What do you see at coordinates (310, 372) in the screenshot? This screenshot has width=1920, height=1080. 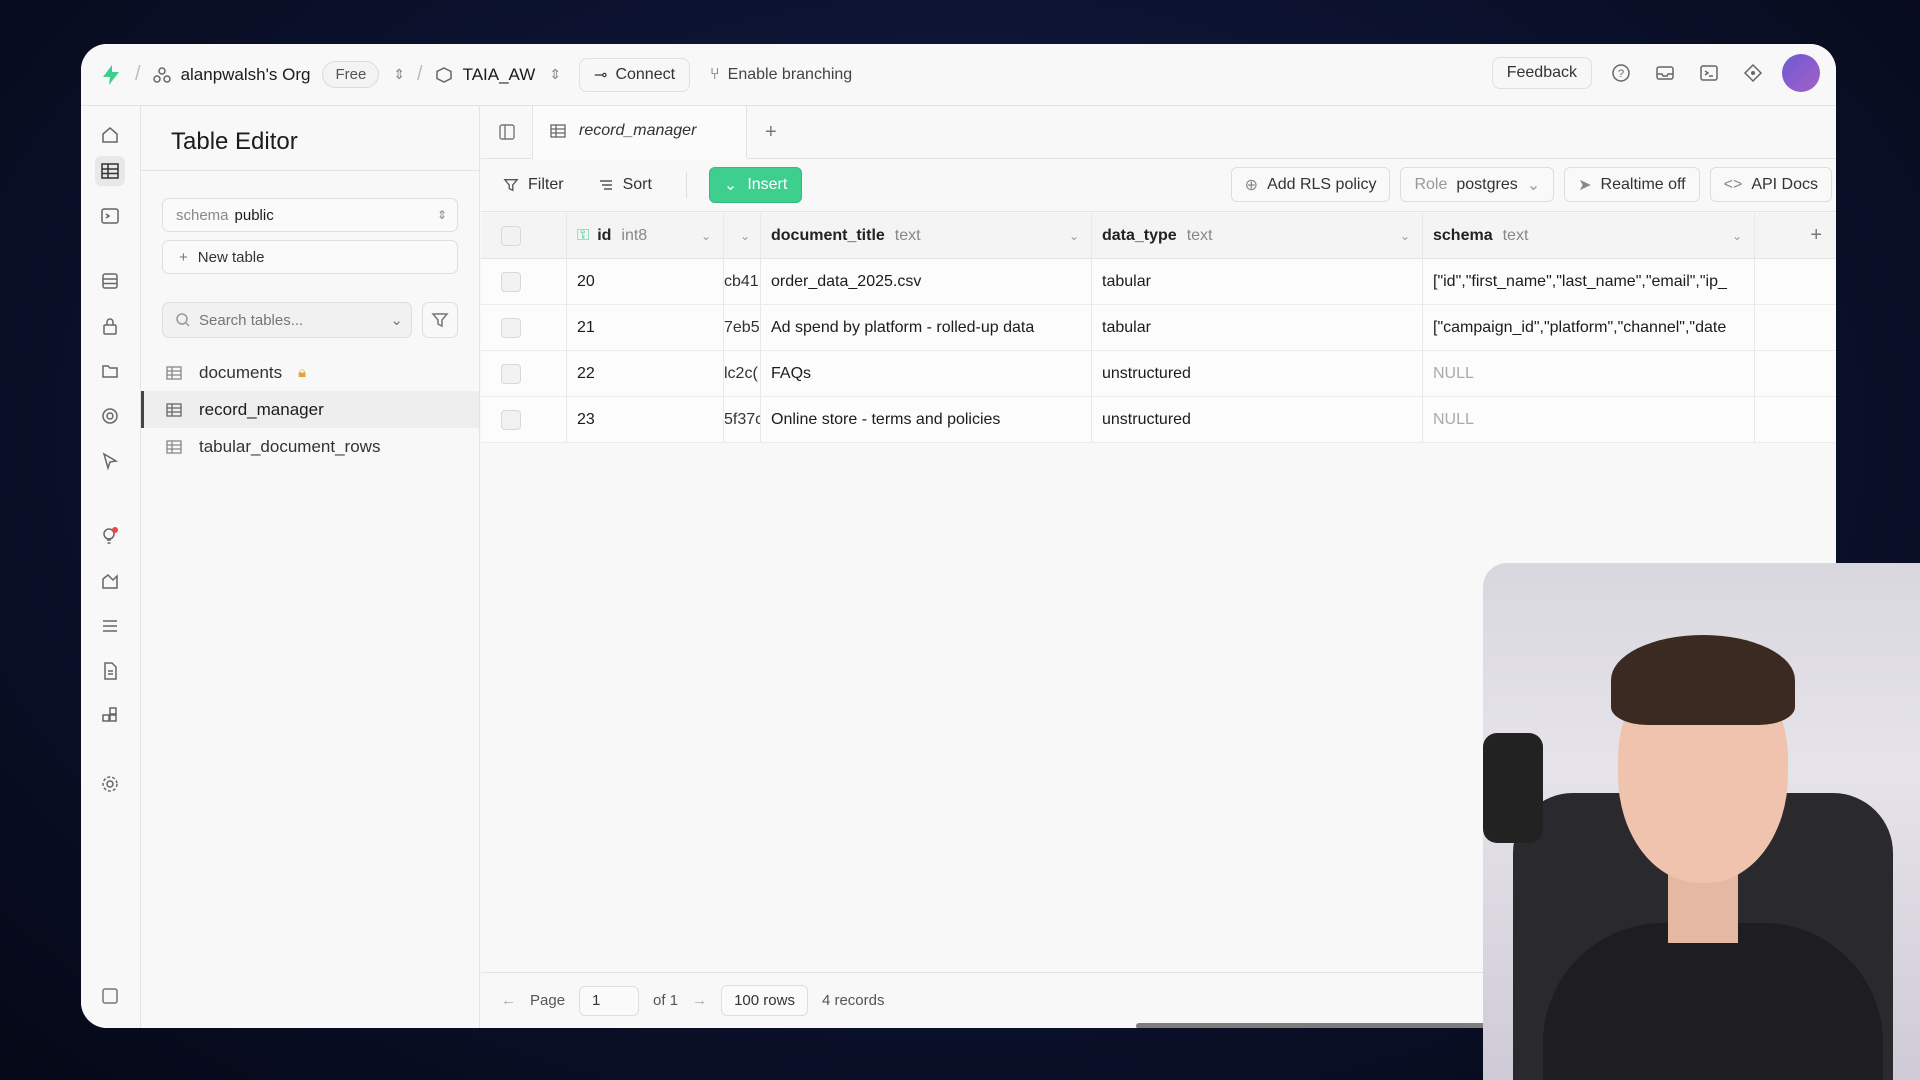 I see `table-item-documents: documents 🔒︎` at bounding box center [310, 372].